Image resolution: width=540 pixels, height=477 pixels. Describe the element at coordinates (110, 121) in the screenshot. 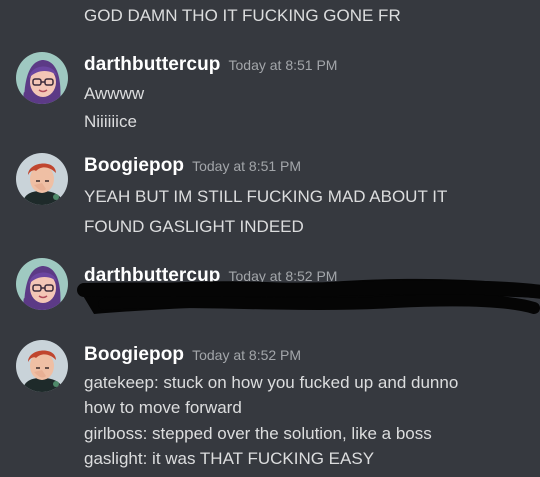

I see `message-text: Niiiiiice` at that location.